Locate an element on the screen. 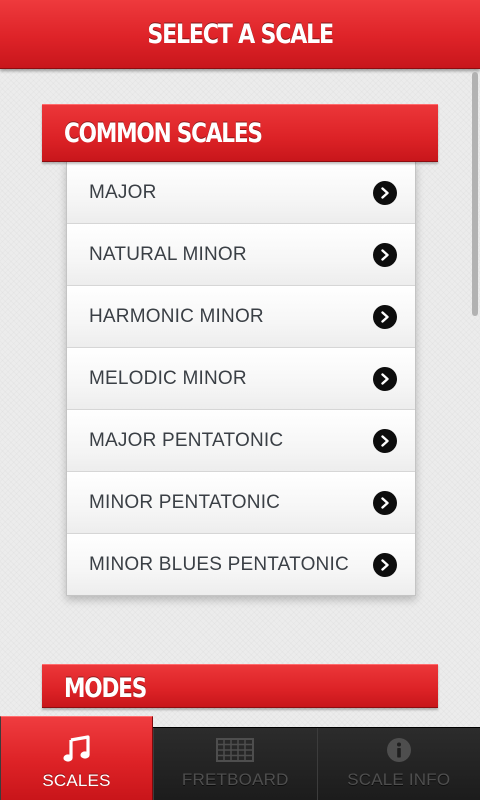 The width and height of the screenshot is (480, 800). tab-scales: SCALES is located at coordinates (76, 758).